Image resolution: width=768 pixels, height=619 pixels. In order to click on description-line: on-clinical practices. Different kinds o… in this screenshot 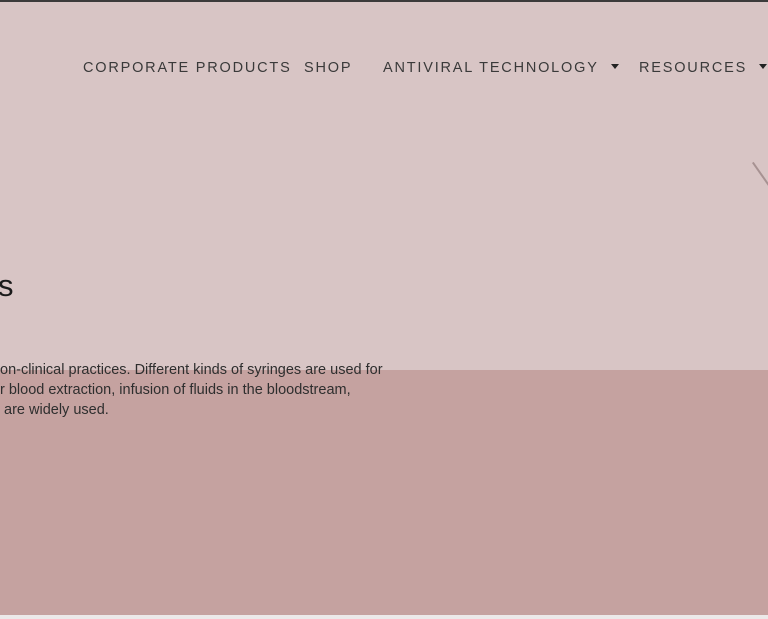, I will do `click(191, 370)`.